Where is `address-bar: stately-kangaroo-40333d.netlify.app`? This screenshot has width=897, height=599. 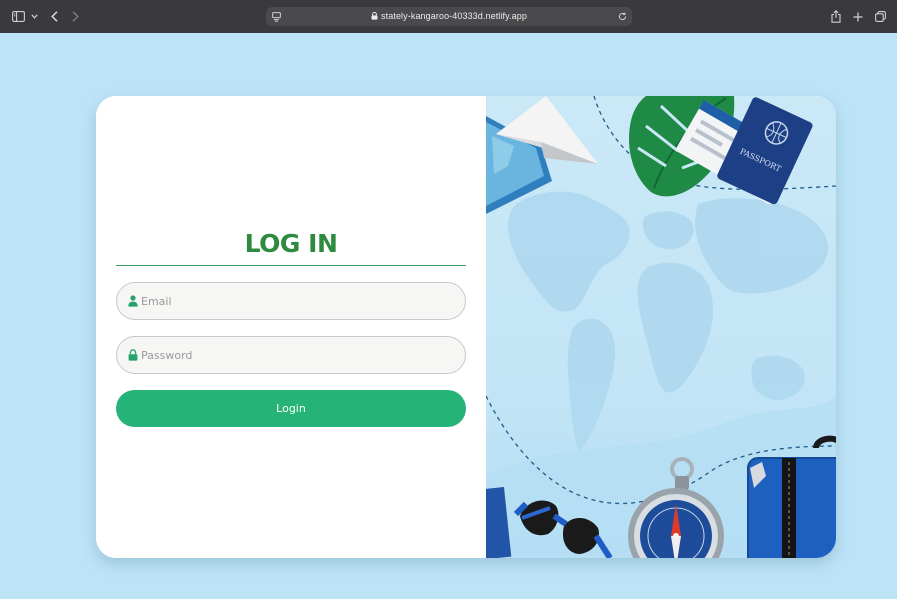 address-bar: stately-kangaroo-40333d.netlify.app is located at coordinates (449, 16).